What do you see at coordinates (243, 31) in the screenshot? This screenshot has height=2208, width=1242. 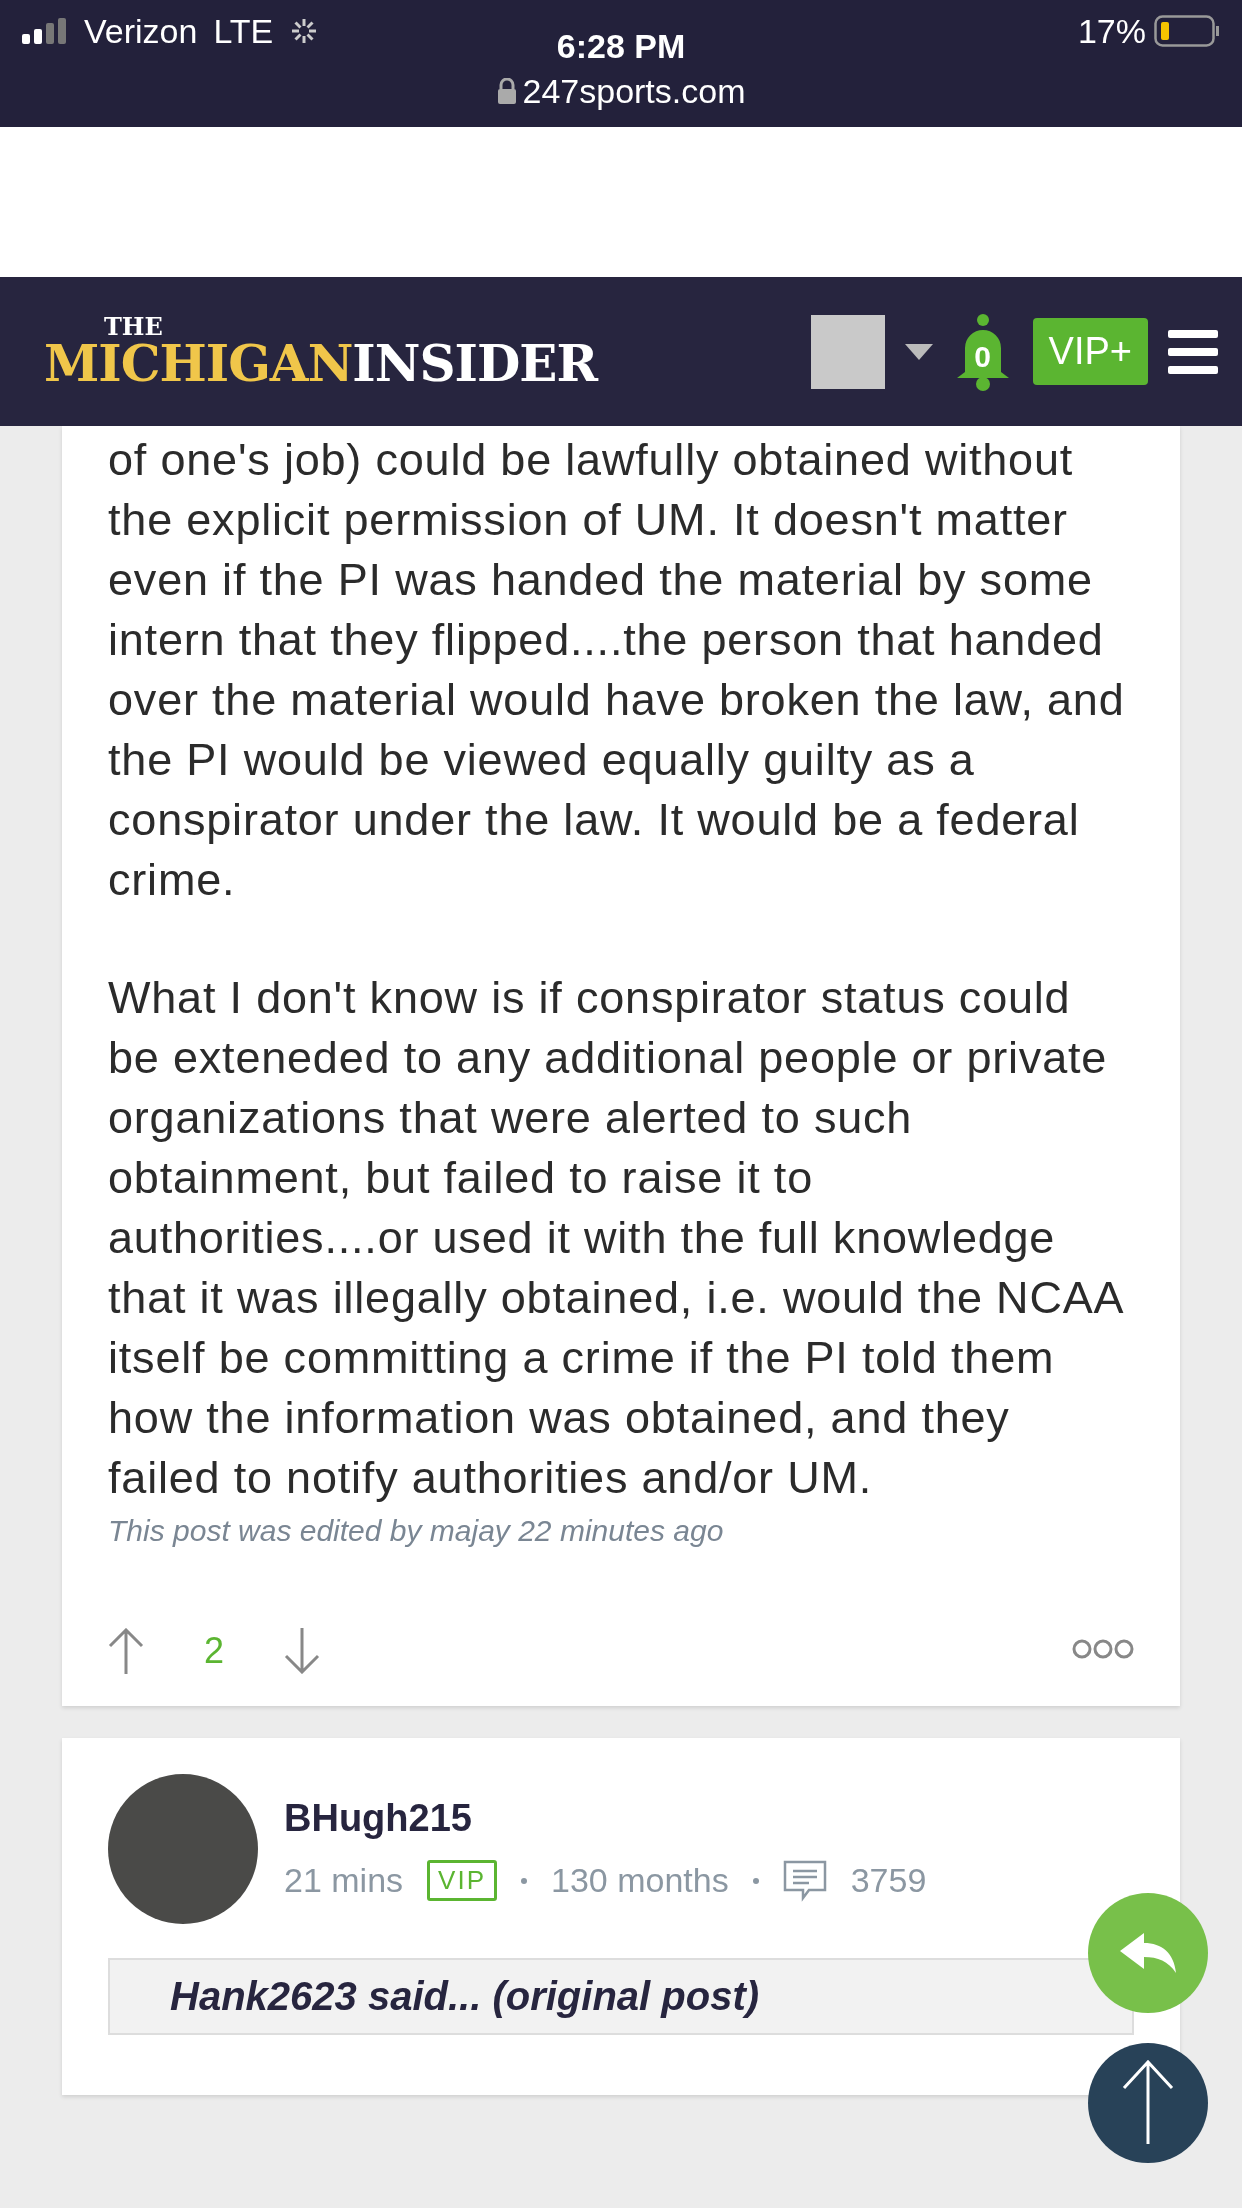 I see `network-type: LTE` at bounding box center [243, 31].